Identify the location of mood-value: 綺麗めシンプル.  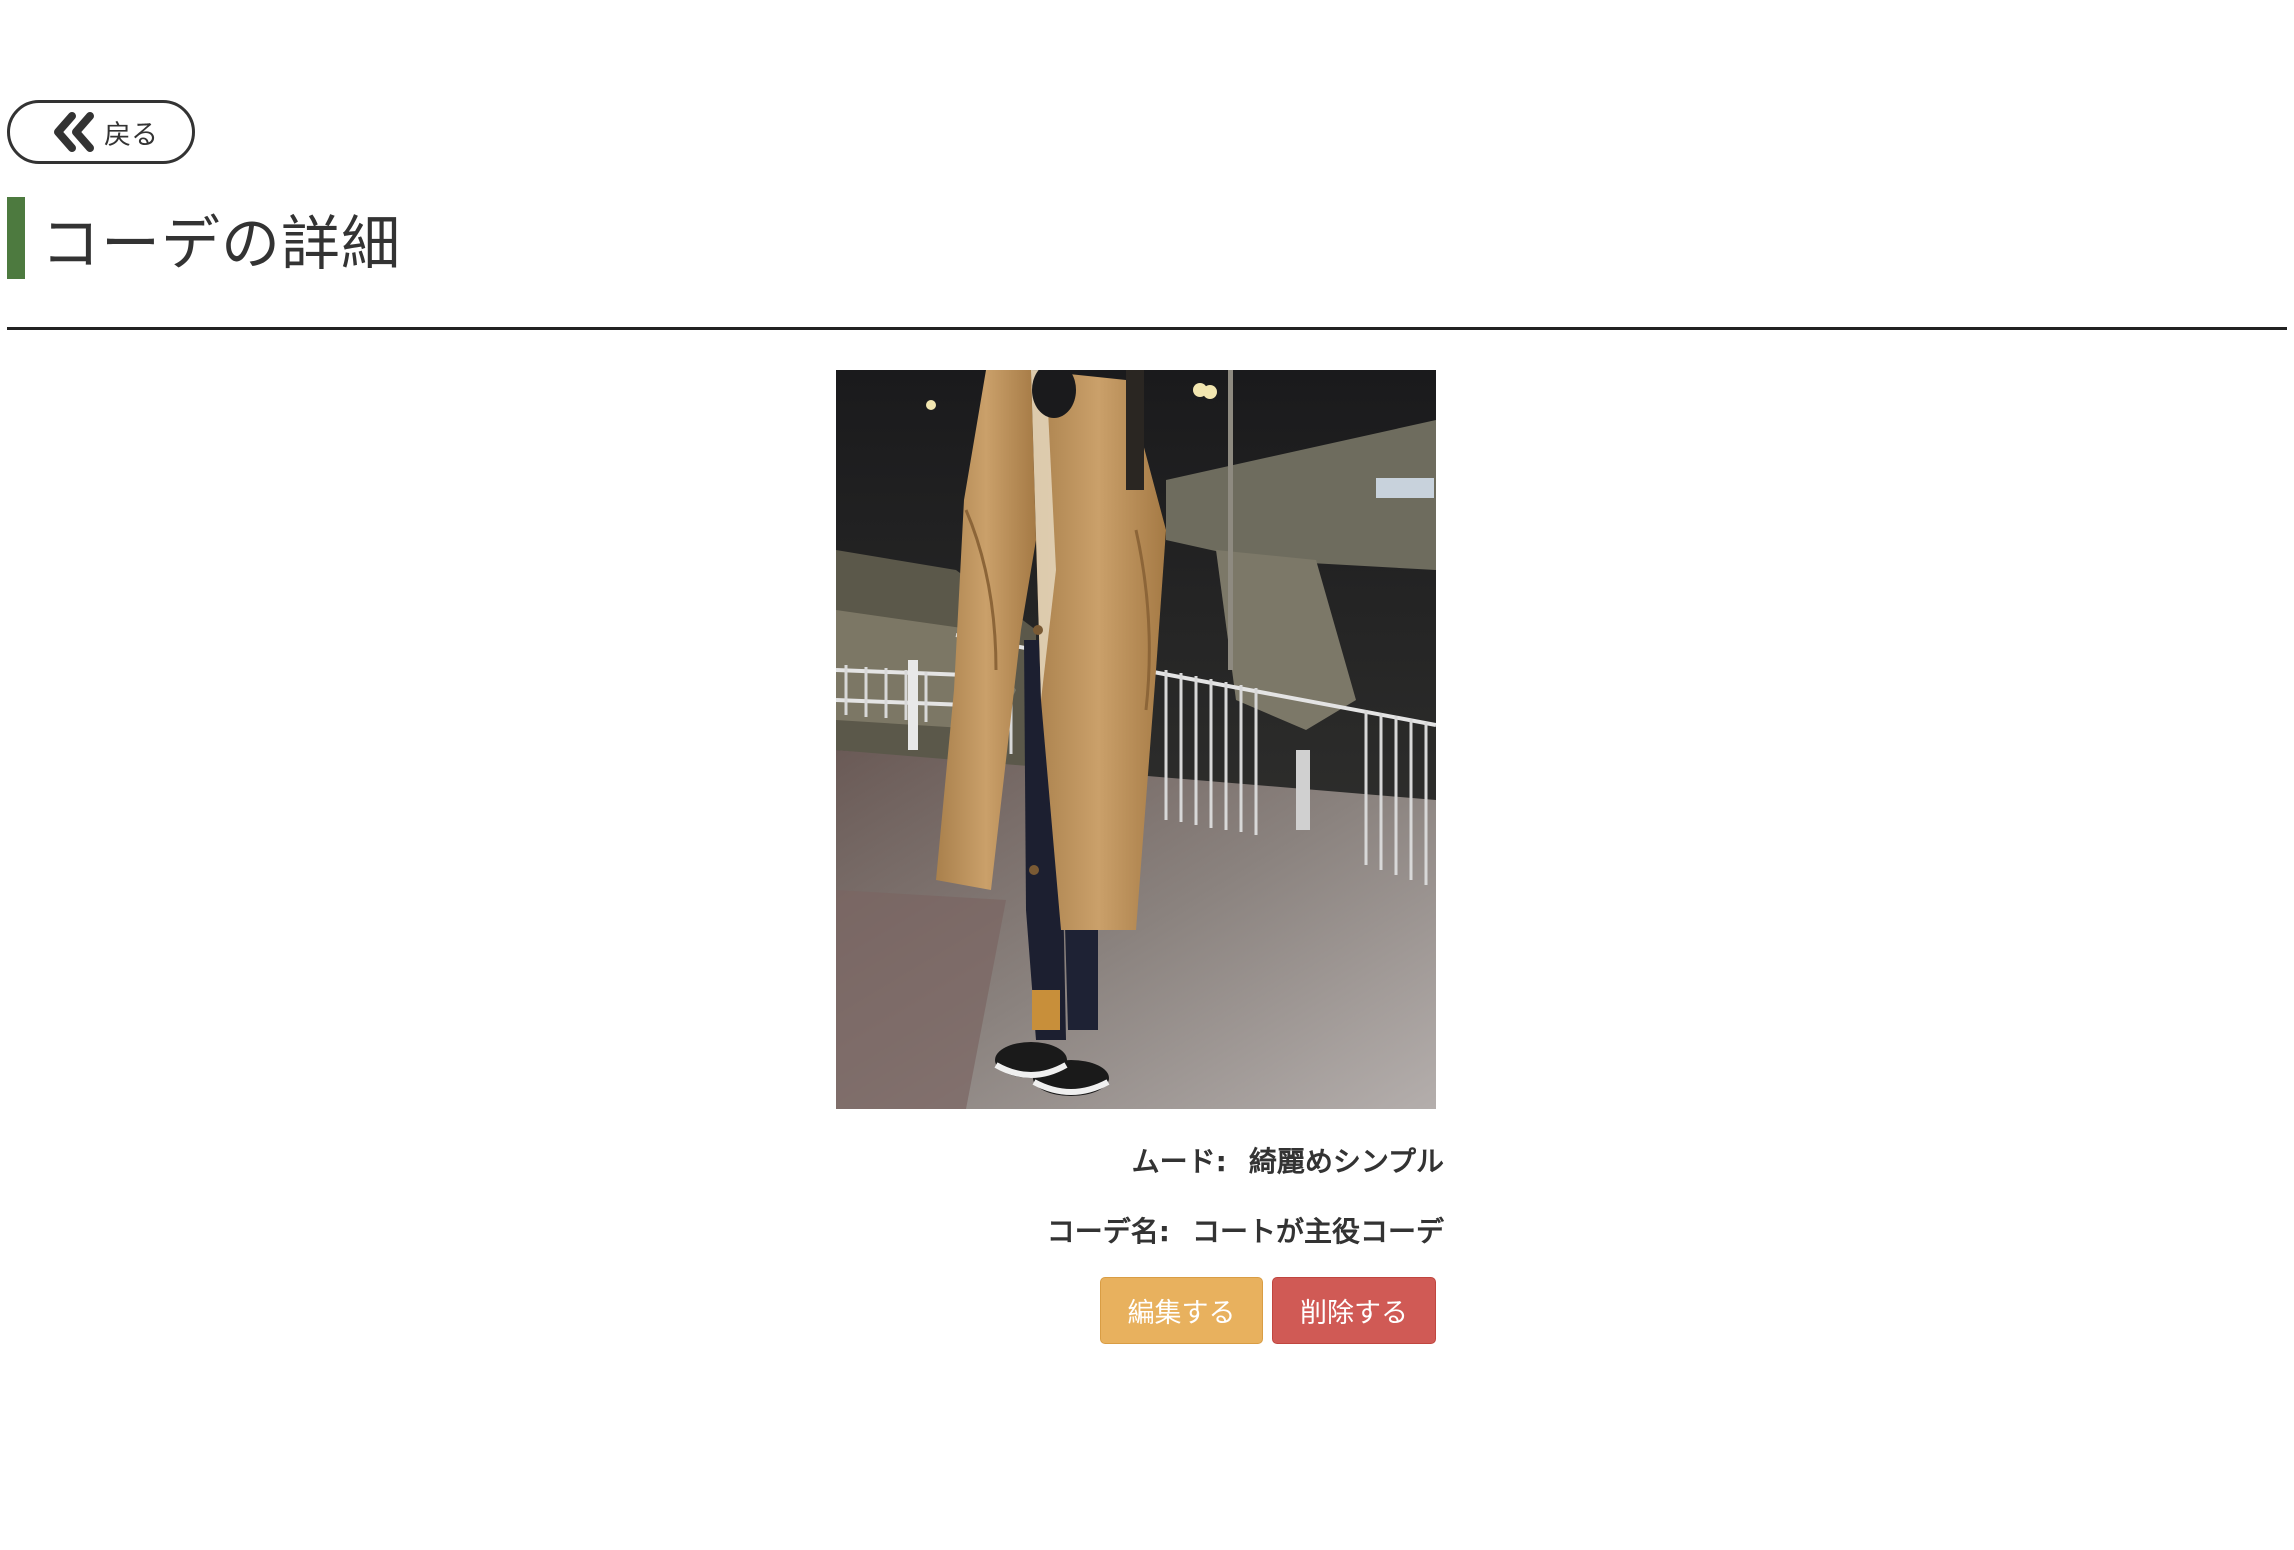
(1346, 1161).